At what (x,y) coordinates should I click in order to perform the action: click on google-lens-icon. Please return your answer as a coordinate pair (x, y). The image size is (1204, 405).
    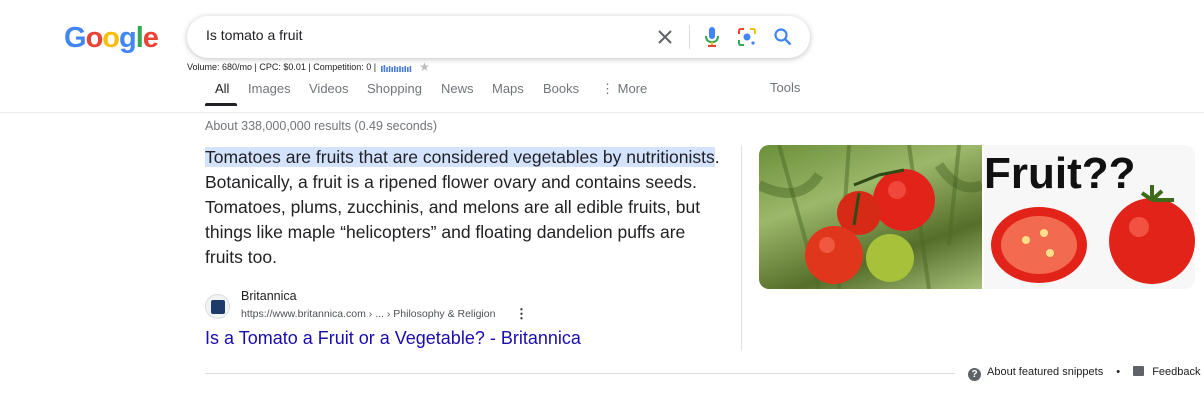
    Looking at the image, I should click on (747, 37).